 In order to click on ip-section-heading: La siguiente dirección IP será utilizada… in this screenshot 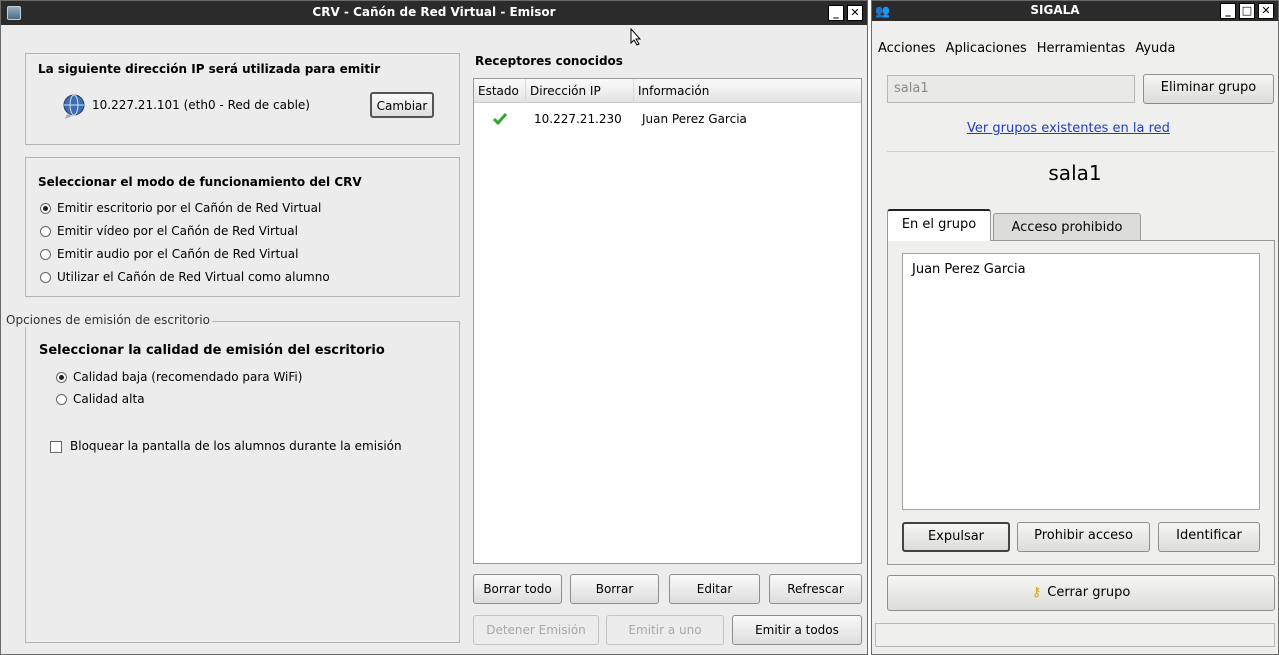, I will do `click(209, 69)`.